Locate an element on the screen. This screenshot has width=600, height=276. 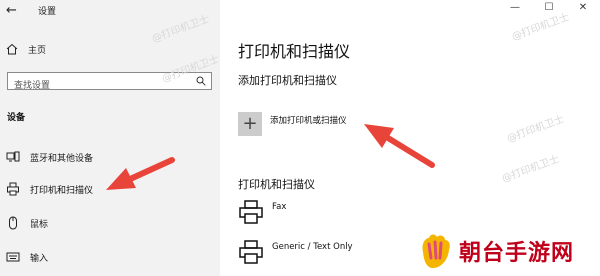
add-printer-button: + is located at coordinates (250, 124).